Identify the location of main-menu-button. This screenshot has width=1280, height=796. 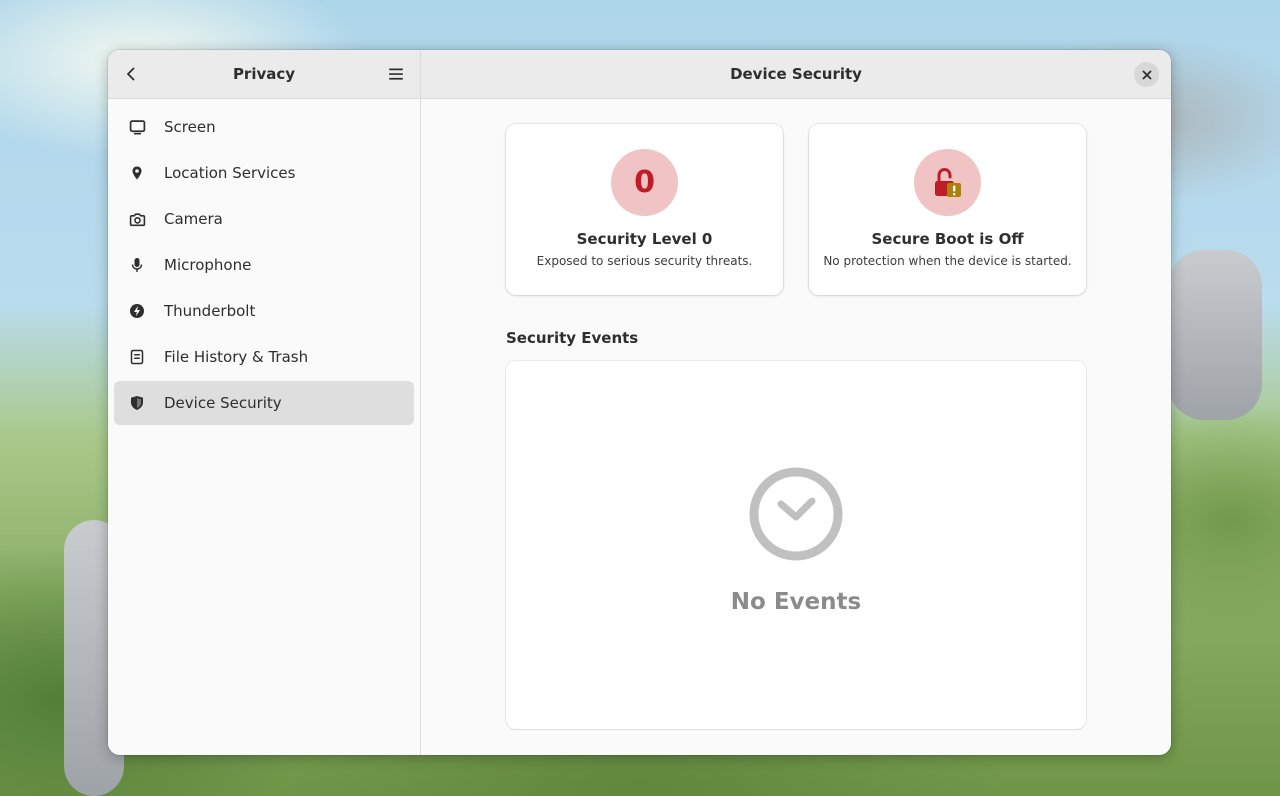
(396, 74).